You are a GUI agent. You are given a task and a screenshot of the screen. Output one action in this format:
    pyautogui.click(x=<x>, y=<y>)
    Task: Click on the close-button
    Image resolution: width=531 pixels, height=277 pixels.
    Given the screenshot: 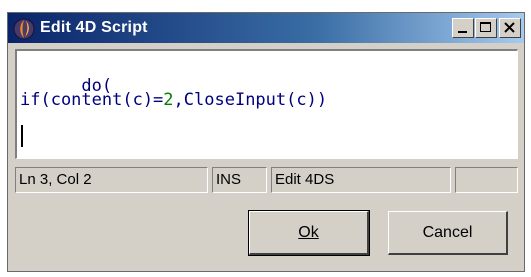 What is the action you would take?
    pyautogui.click(x=510, y=28)
    